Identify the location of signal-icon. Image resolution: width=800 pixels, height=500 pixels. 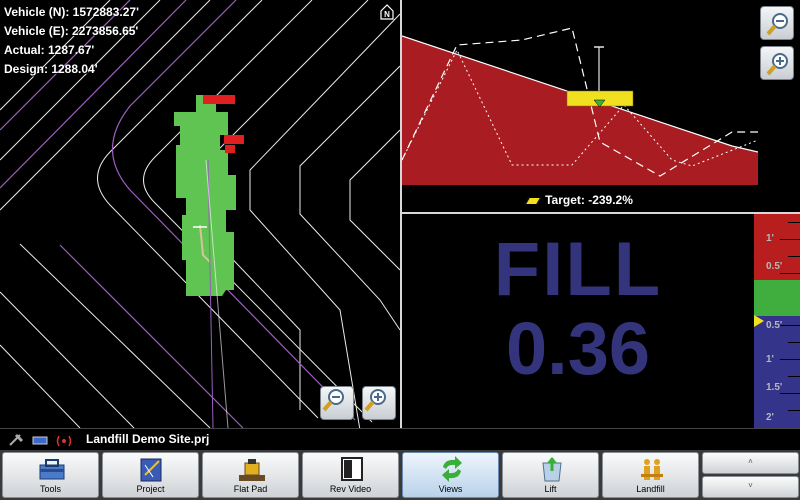
(64, 441).